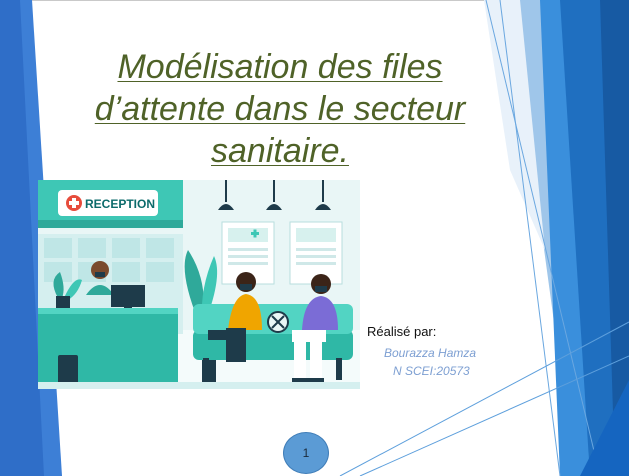  What do you see at coordinates (120, 204) in the screenshot?
I see `reception-sign-text: RECEPTION` at bounding box center [120, 204].